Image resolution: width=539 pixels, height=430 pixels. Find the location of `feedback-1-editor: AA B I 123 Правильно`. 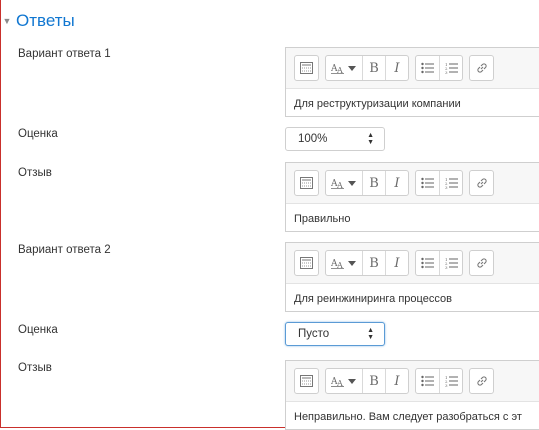

feedback-1-editor: AA B I 123 Правильно is located at coordinates (412, 197).